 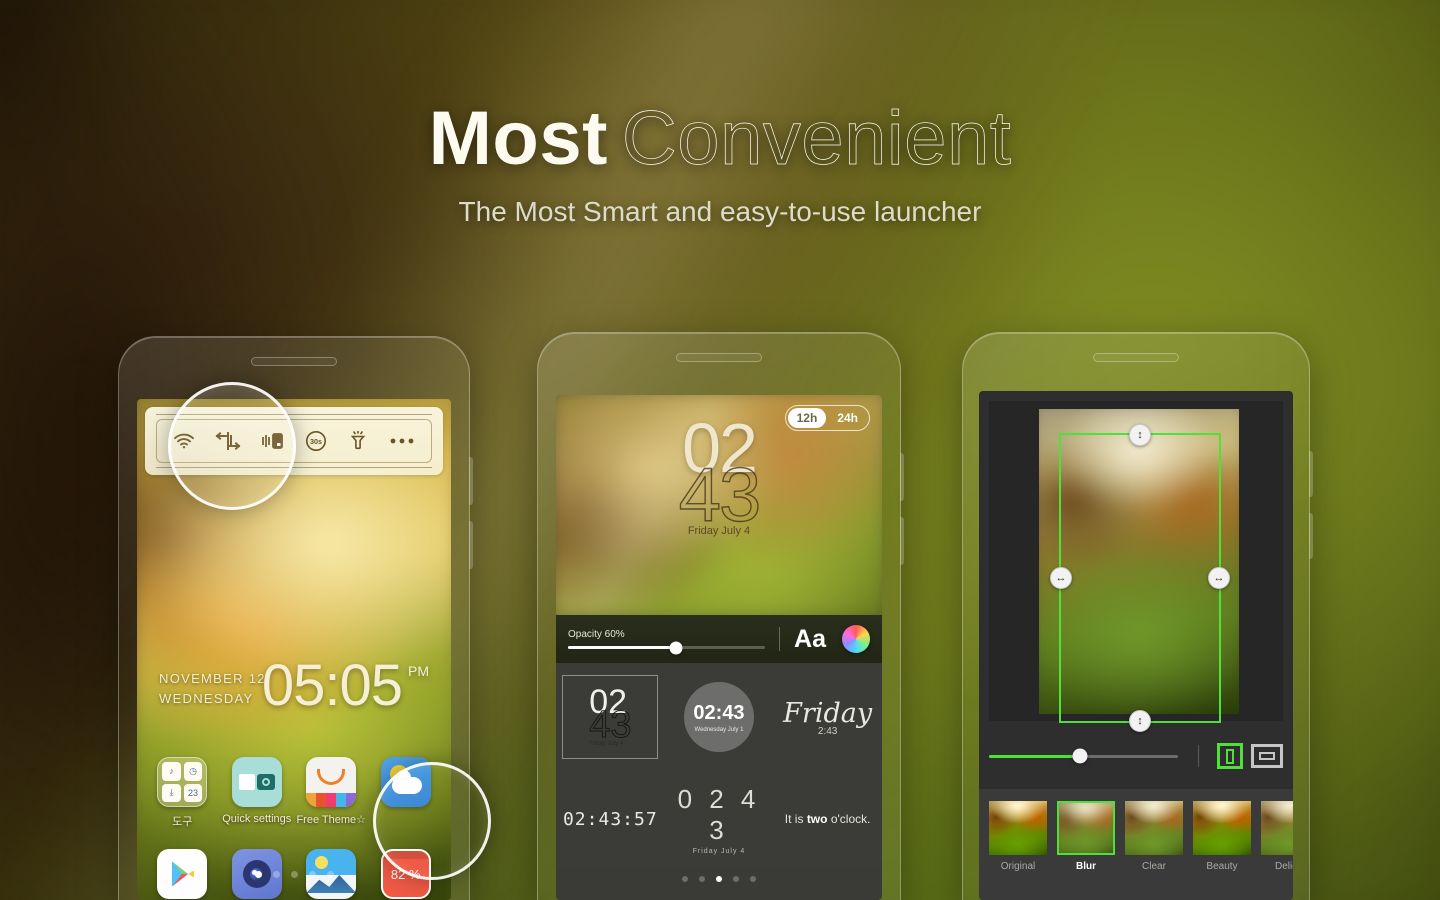 I want to click on filter-item-original: Original, so click(x=1018, y=836).